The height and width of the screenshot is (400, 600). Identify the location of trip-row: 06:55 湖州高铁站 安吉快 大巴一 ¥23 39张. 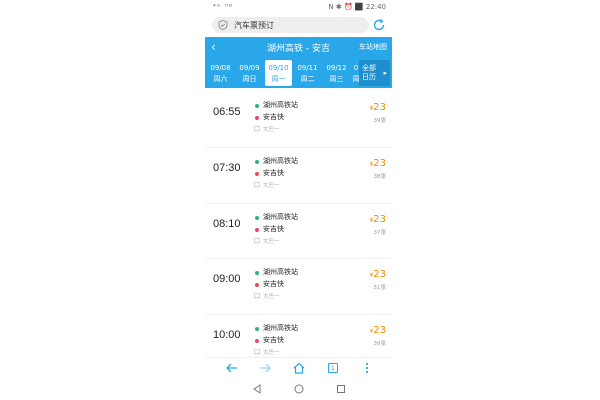
(298, 120).